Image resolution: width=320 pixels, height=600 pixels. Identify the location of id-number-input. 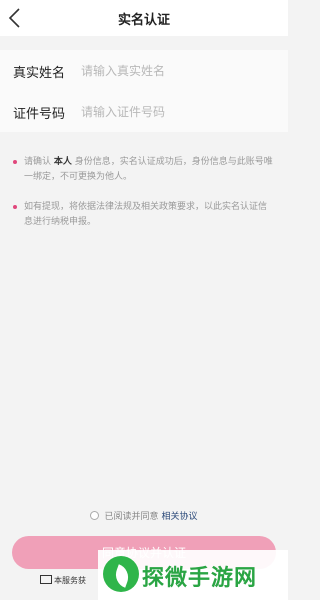
(176, 112).